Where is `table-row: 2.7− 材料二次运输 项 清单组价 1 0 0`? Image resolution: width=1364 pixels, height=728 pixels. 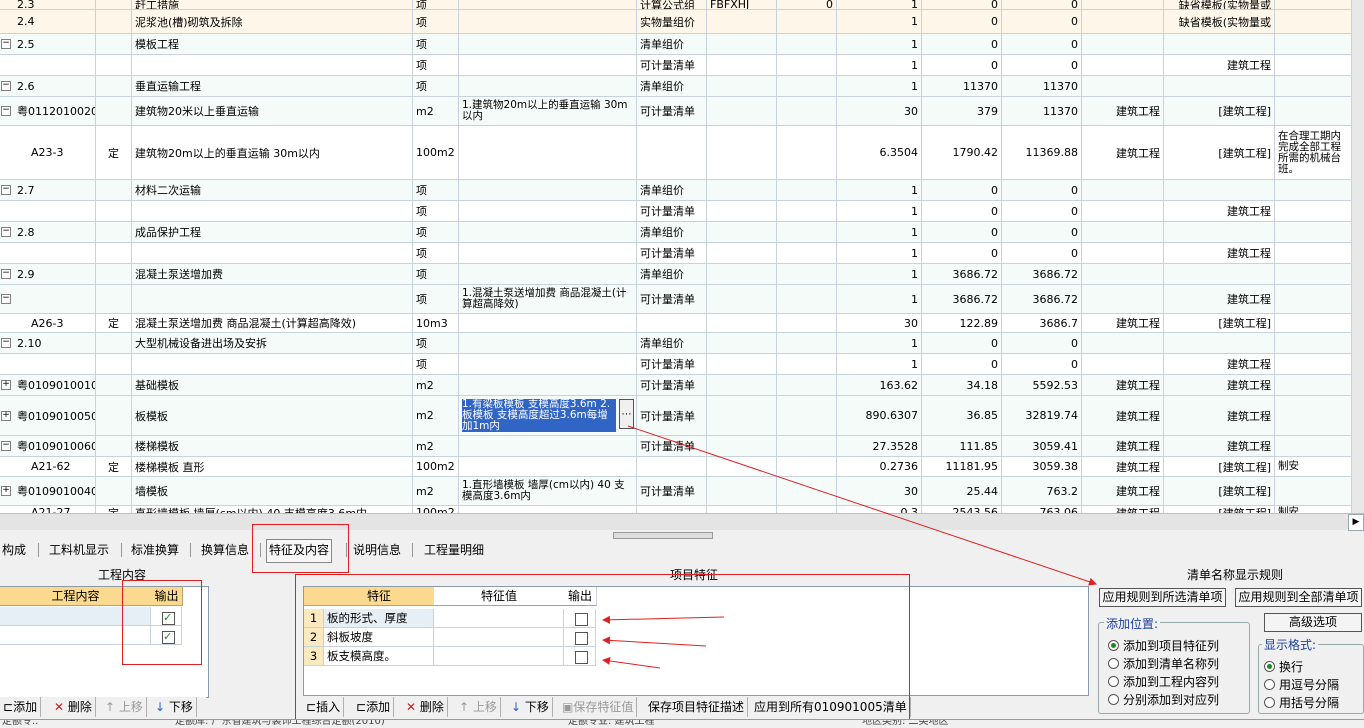 table-row: 2.7− 材料二次运输 项 清单组价 1 0 0 is located at coordinates (676, 190).